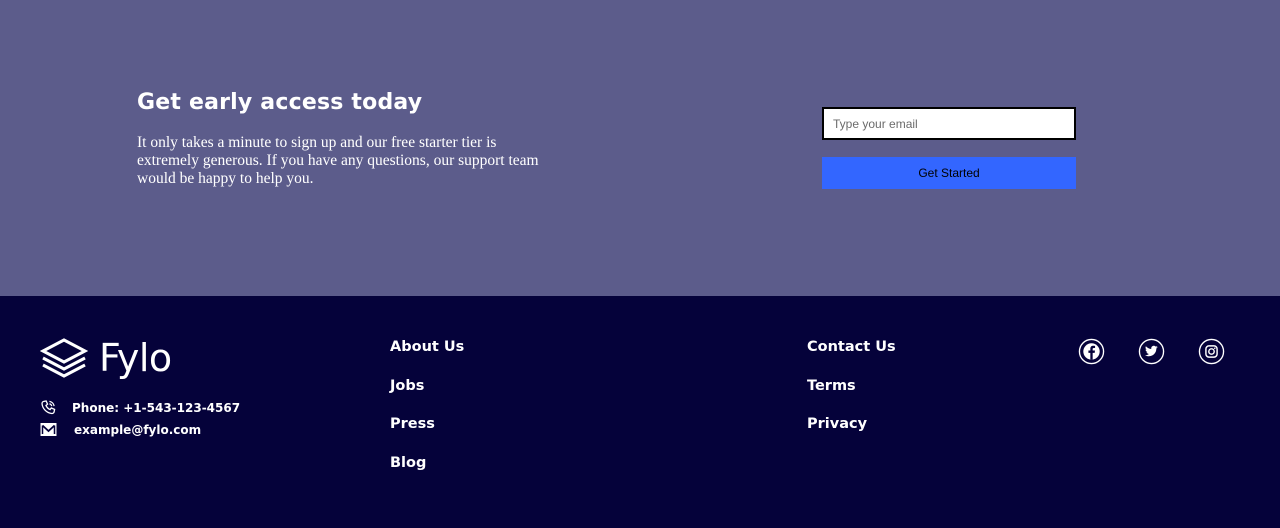 This screenshot has width=1280, height=528. I want to click on instagram-link, so click(1211, 351).